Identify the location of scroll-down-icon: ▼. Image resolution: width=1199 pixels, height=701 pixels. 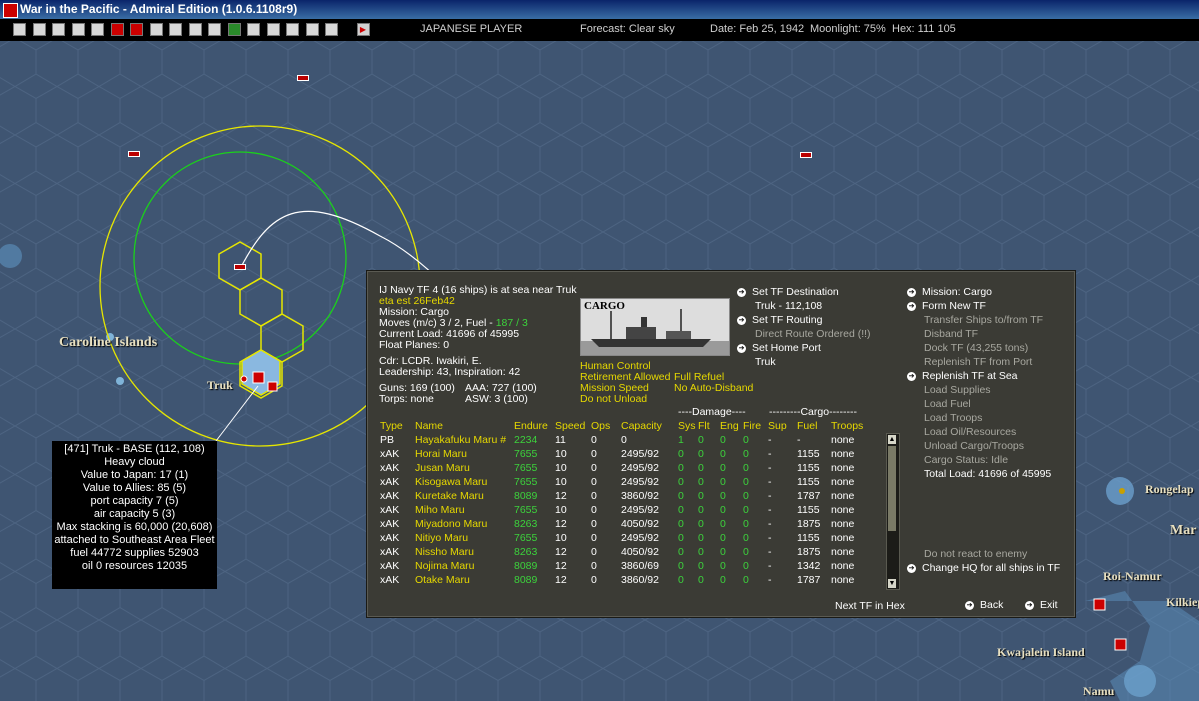
(892, 583).